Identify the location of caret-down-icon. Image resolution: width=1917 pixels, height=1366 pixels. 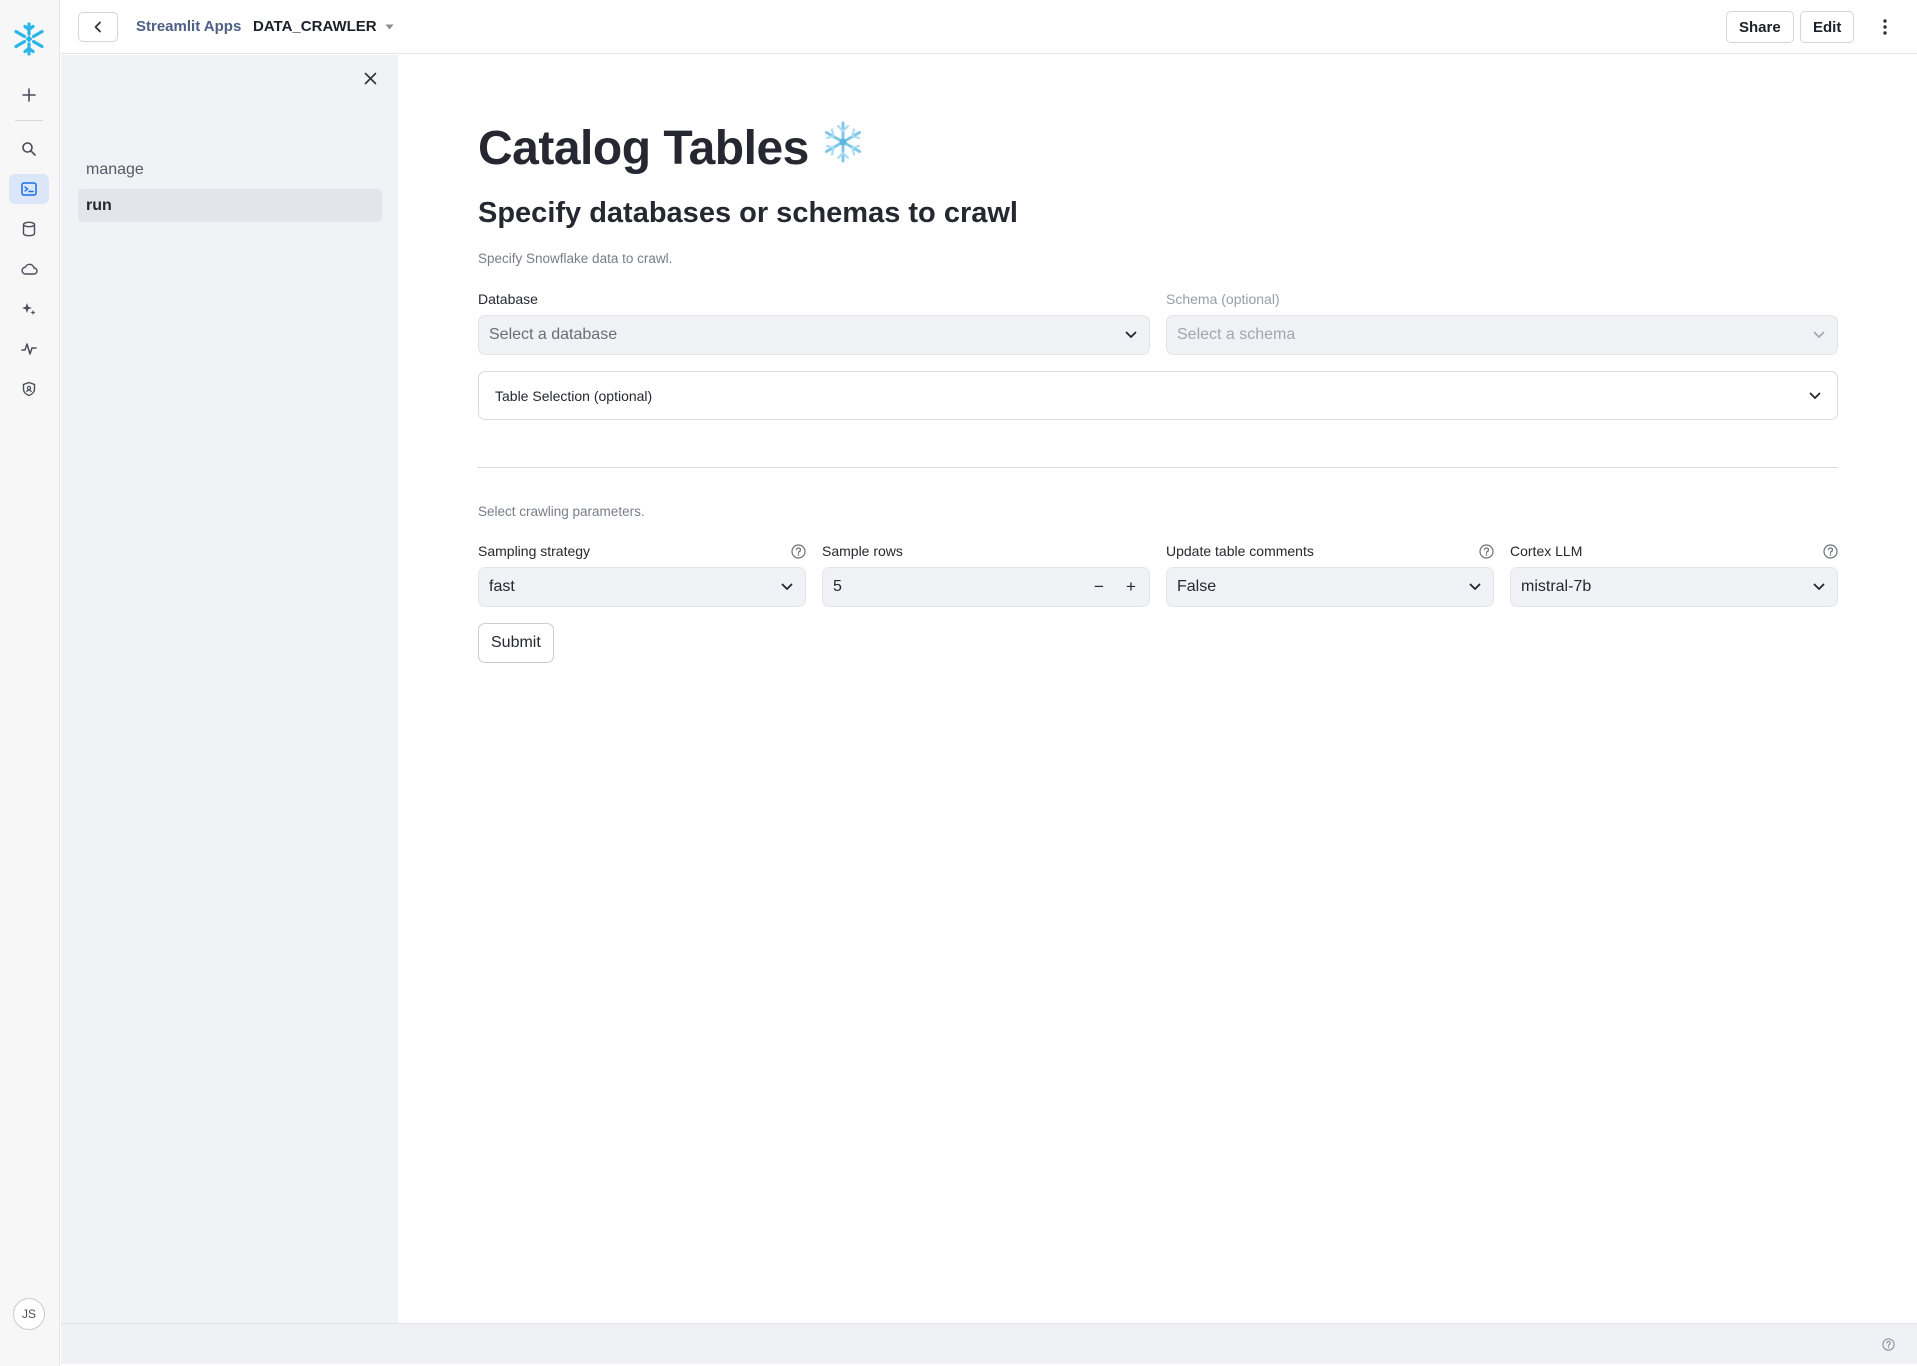
(389, 26).